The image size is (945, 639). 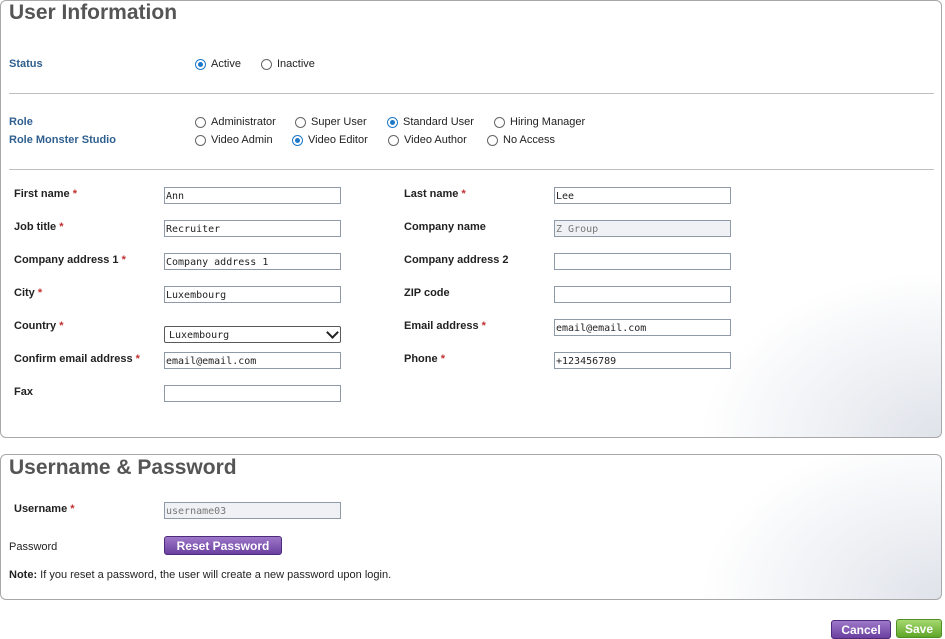 What do you see at coordinates (642, 195) in the screenshot?
I see `last-name-input: Lee` at bounding box center [642, 195].